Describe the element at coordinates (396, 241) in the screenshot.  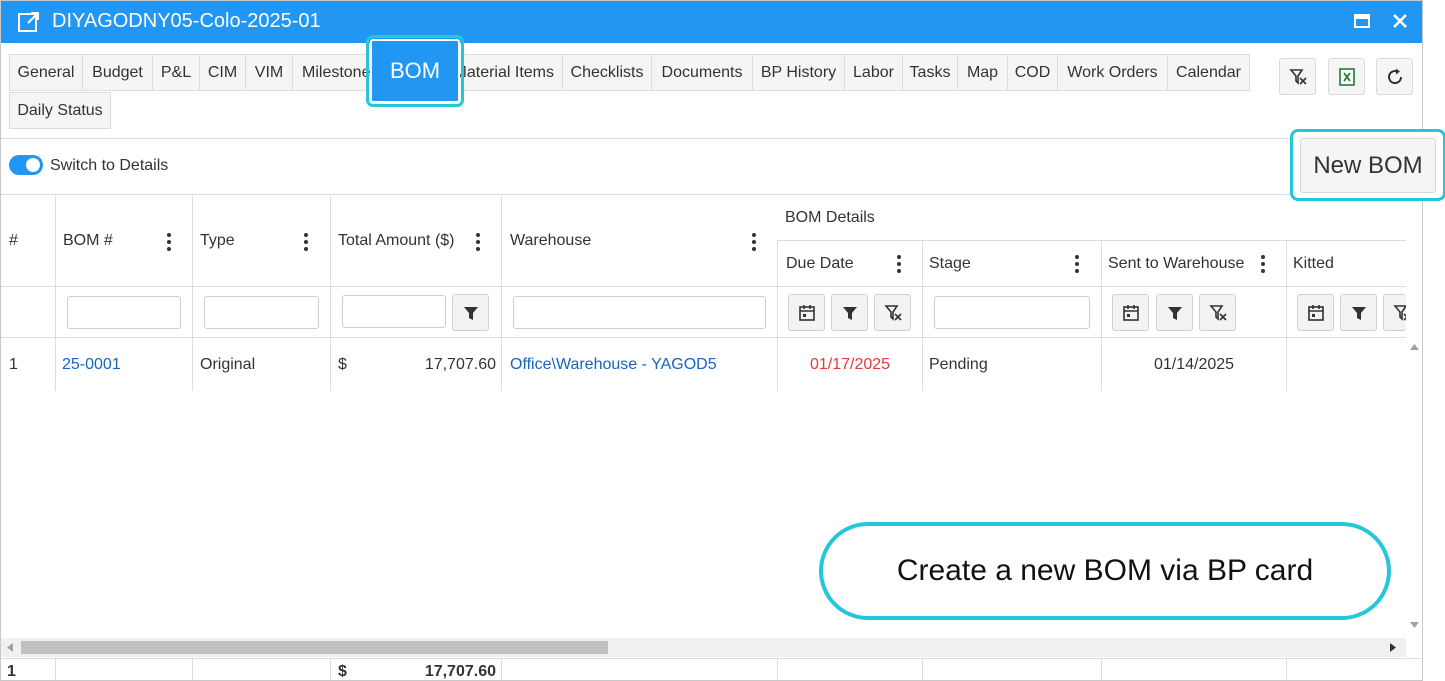
I see `col-header-total-amount: Total Amount ($)` at that location.